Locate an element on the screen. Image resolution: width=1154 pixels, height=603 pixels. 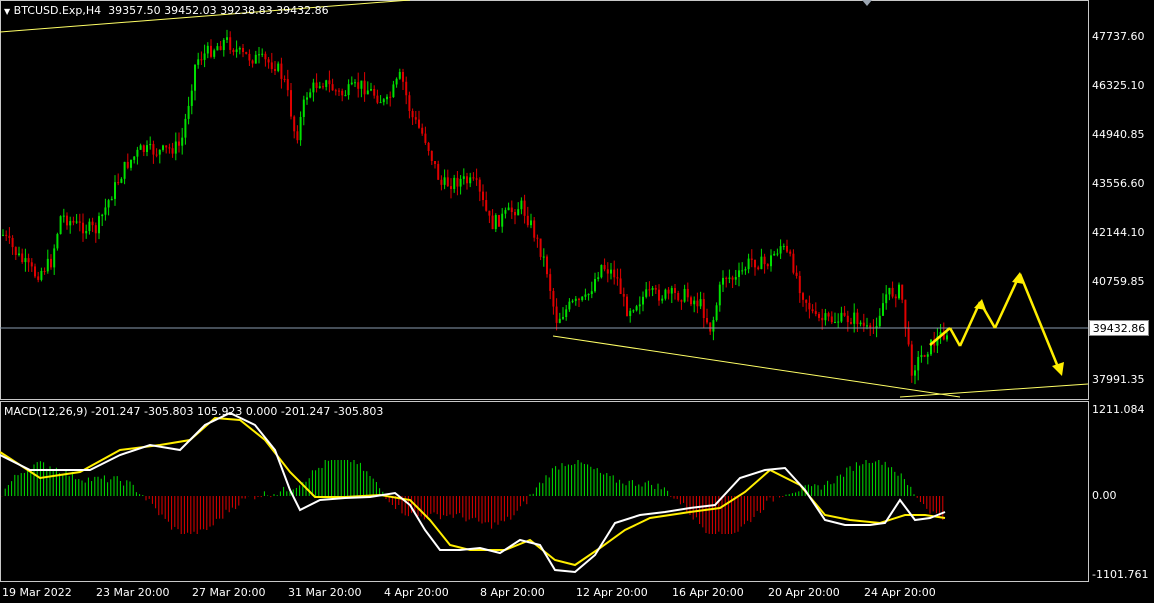
price-axis-label: 37991.35 is located at coordinates (1118, 379).